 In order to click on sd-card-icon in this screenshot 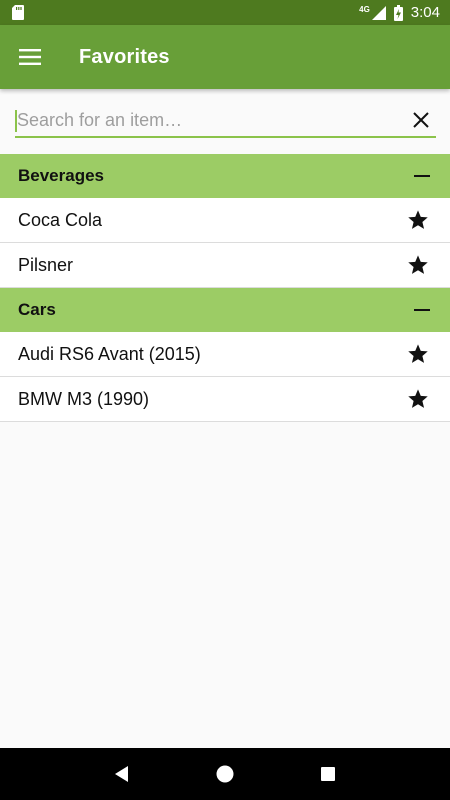, I will do `click(18, 12)`.